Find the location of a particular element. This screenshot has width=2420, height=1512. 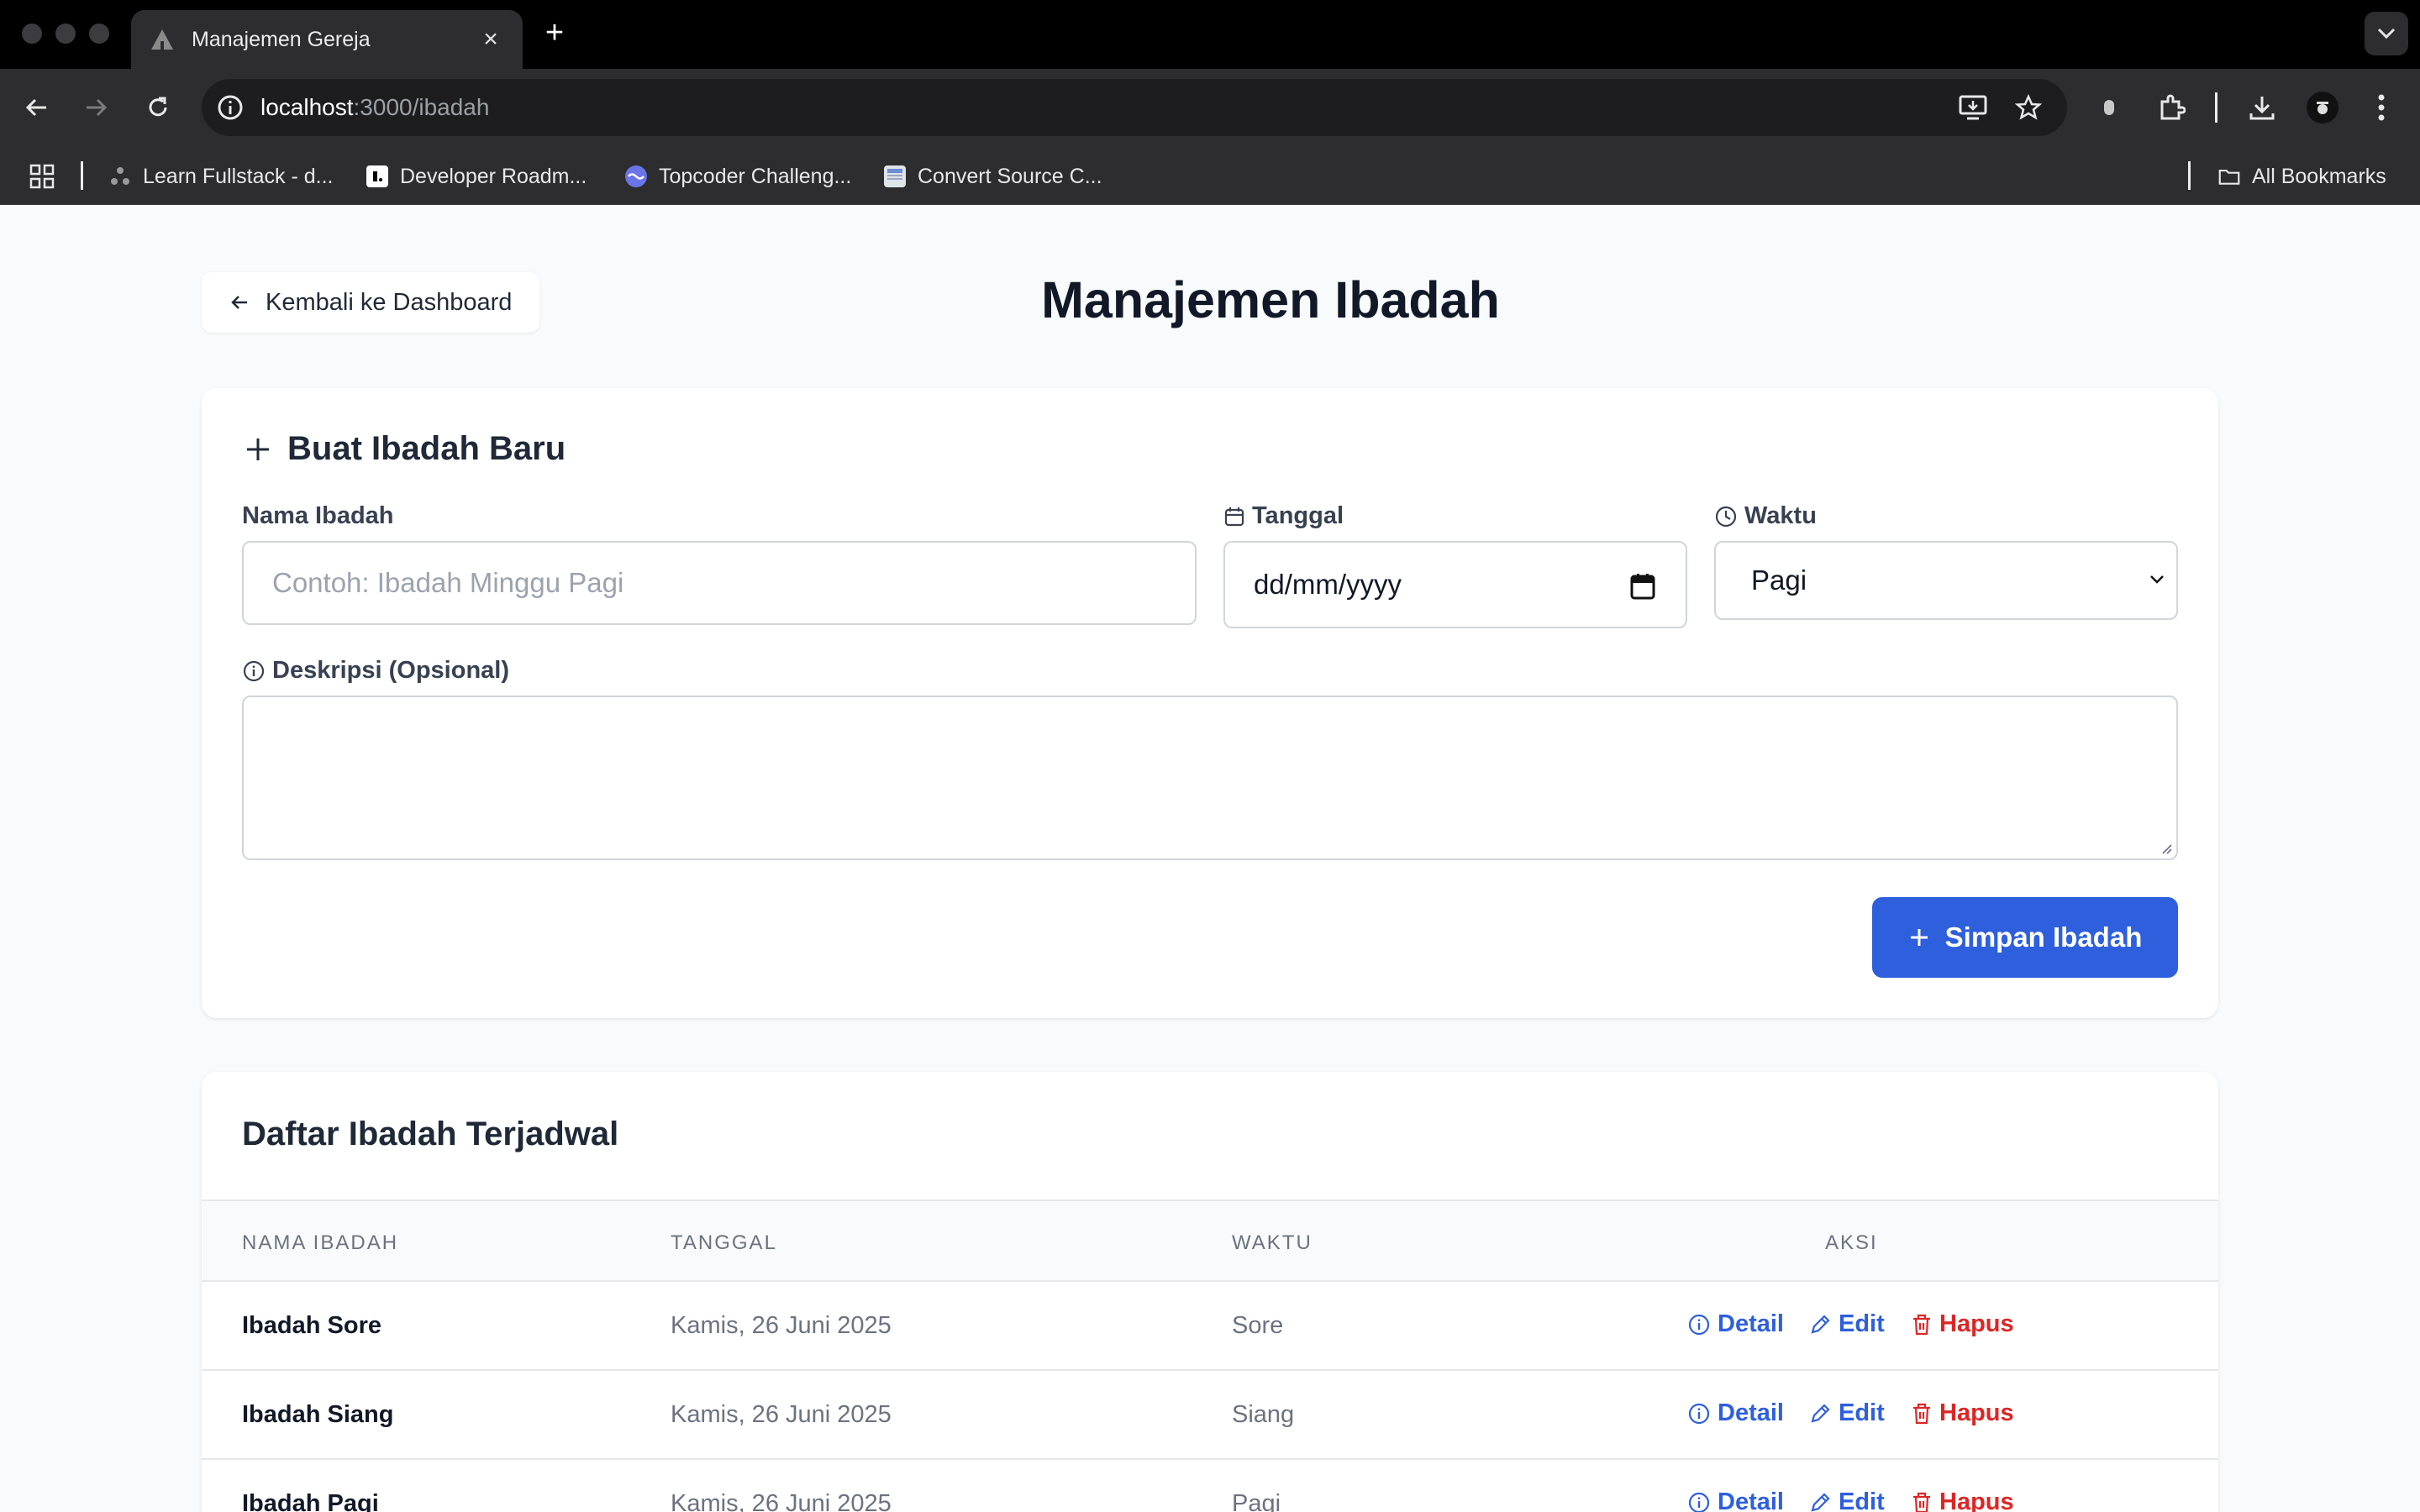

url-host: localhost is located at coordinates (307, 107).